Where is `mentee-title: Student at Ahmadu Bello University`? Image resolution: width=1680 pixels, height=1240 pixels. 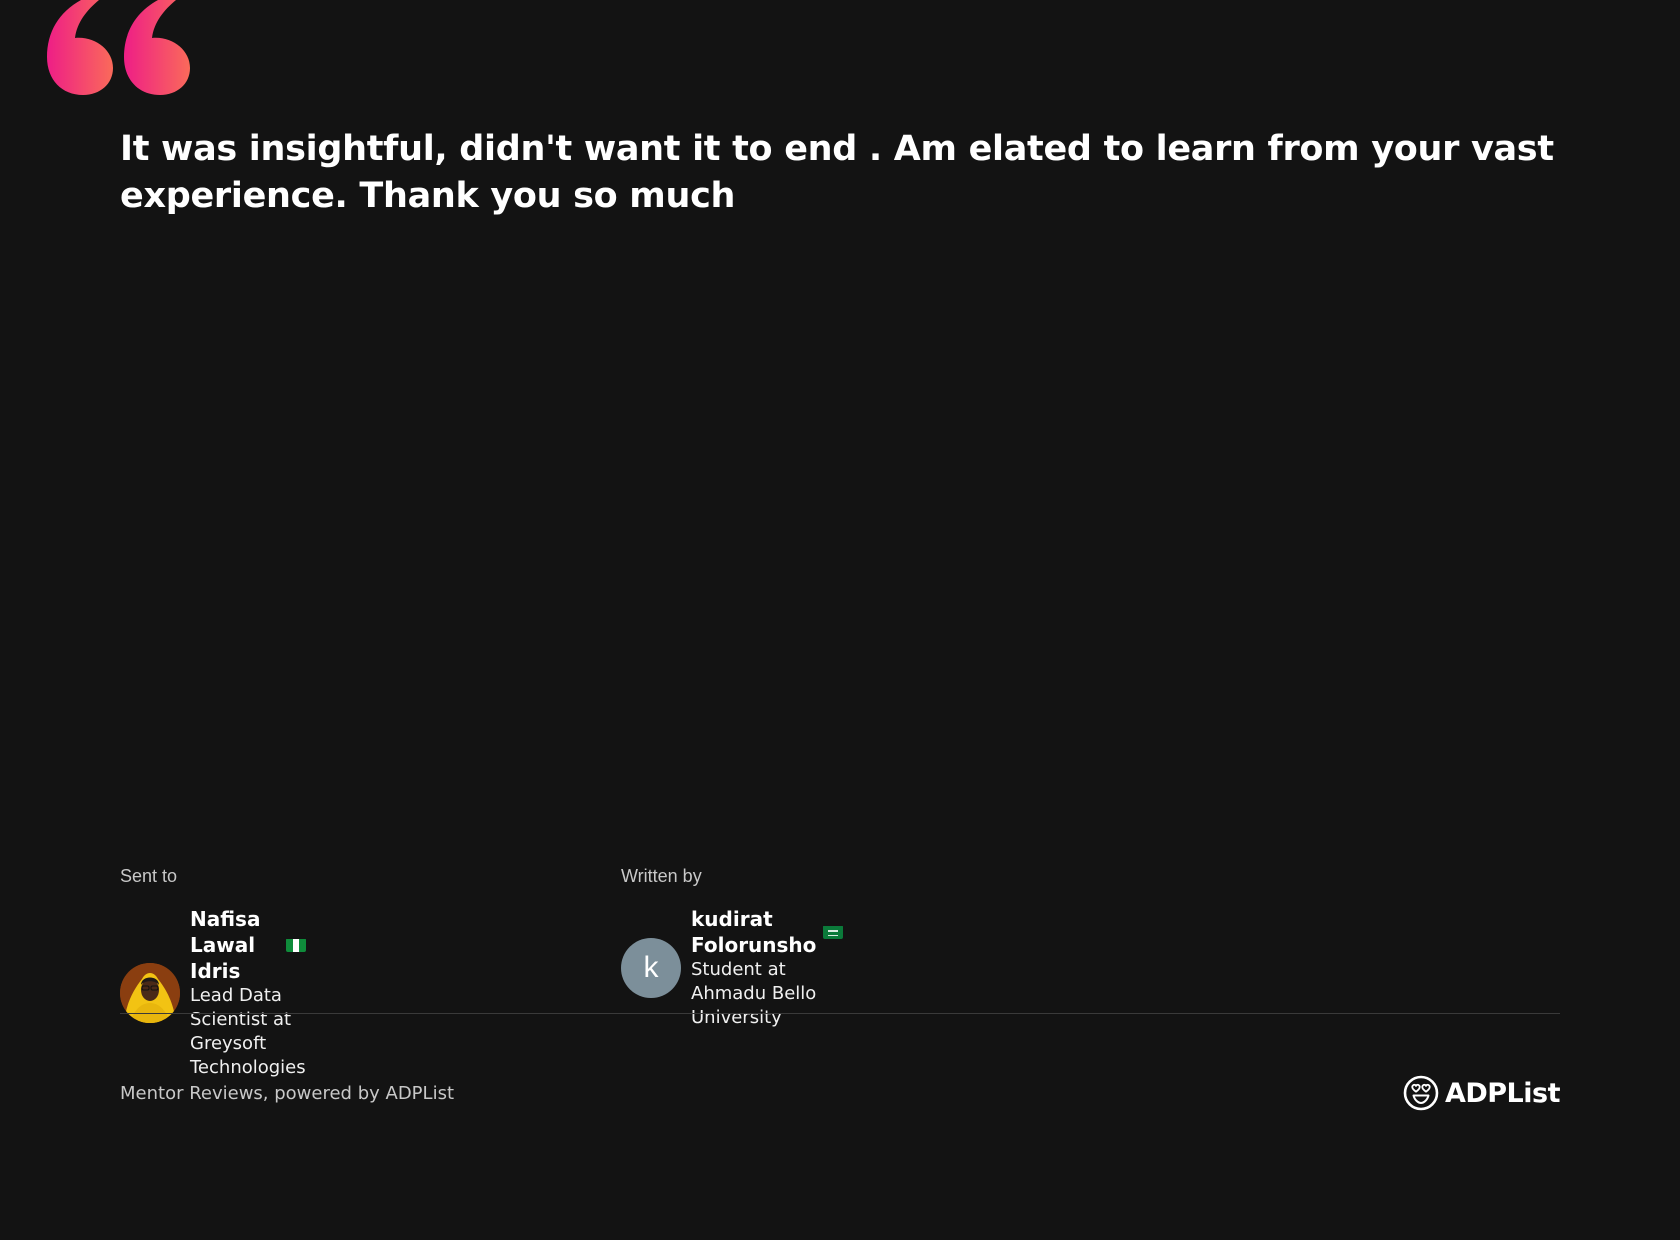 mentee-title: Student at Ahmadu Bello University is located at coordinates (754, 993).